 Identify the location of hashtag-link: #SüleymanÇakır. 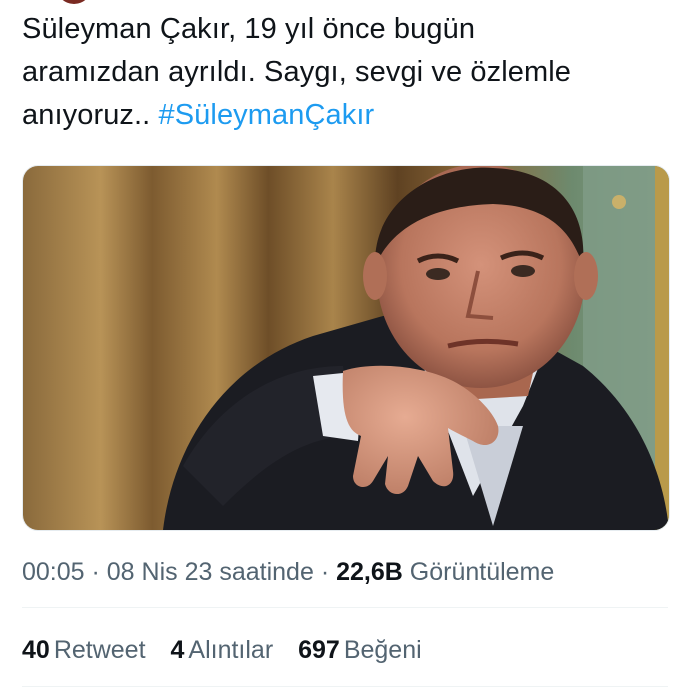
(267, 115).